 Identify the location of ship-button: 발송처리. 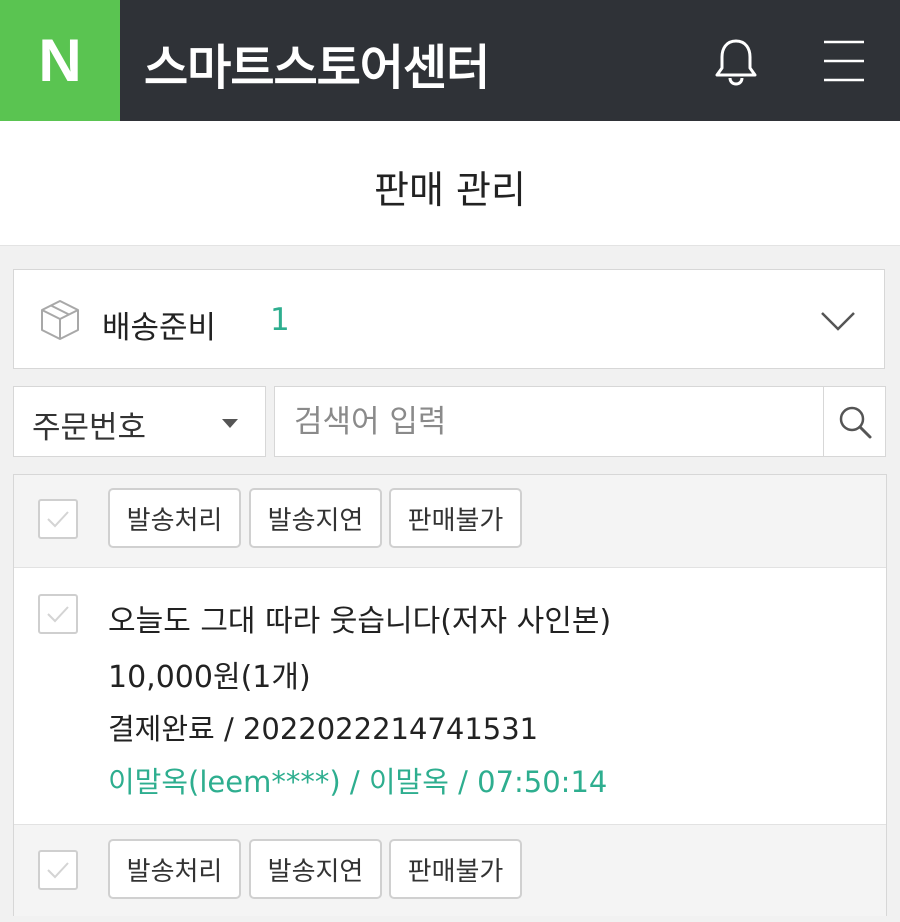
(174, 518).